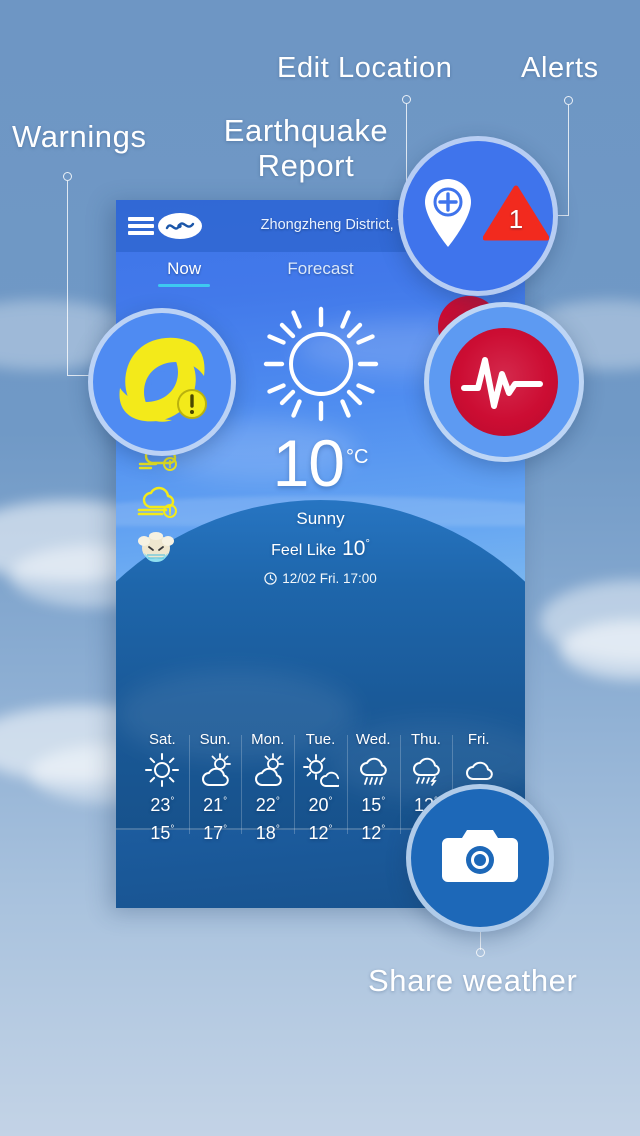  I want to click on forecast-high-value: 21, so click(213, 805).